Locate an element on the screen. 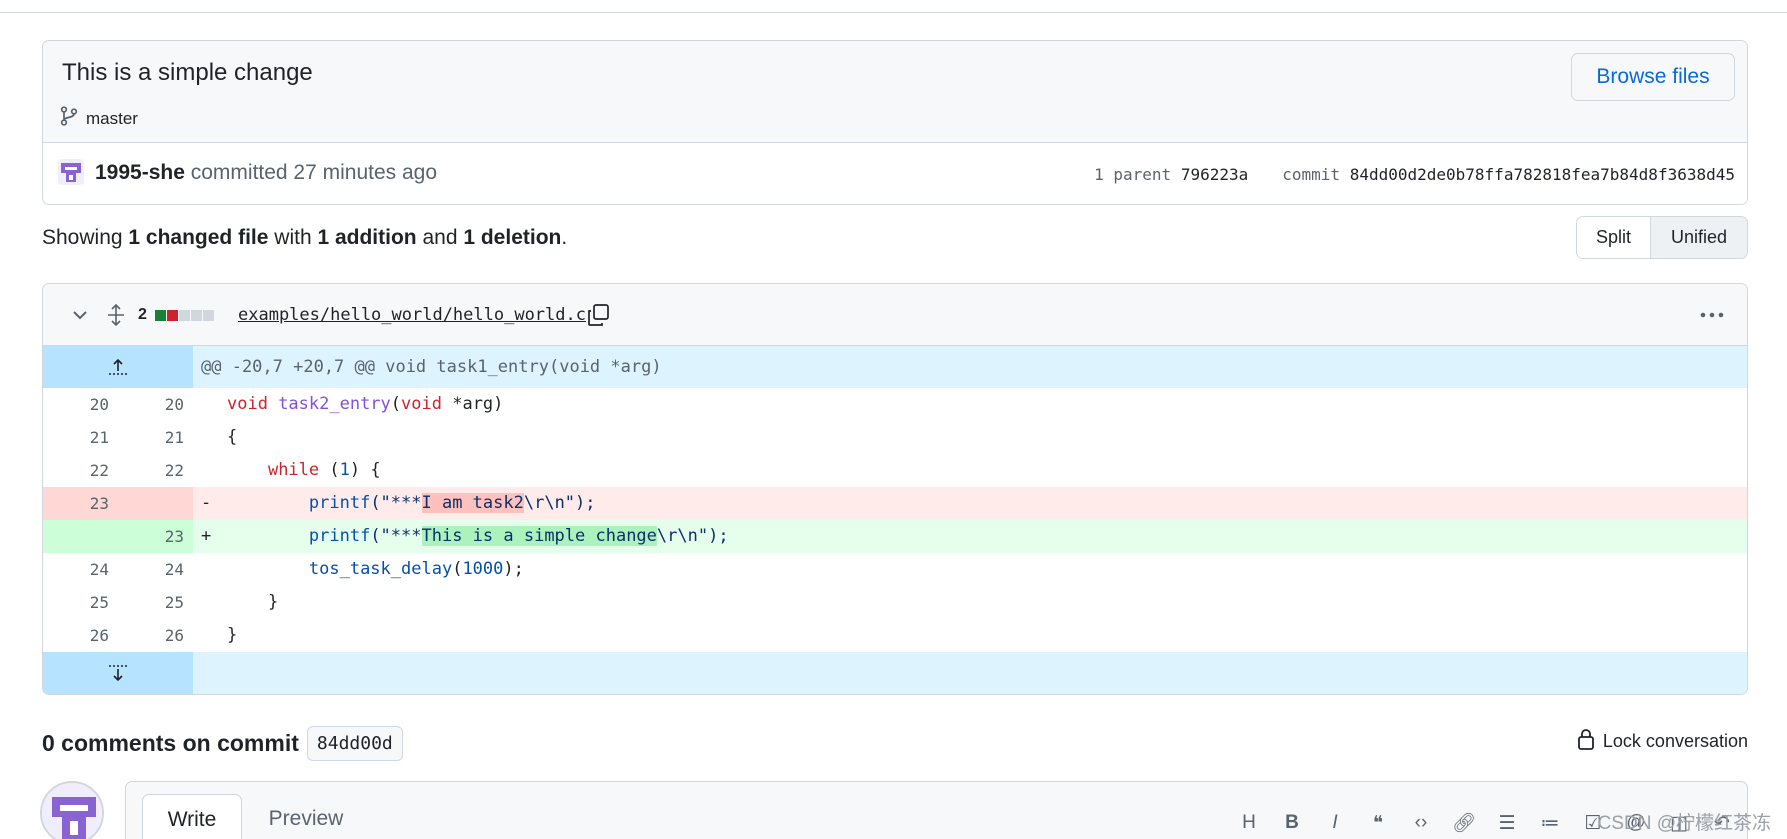 This screenshot has height=839, width=1787. code-token: *arg) is located at coordinates (472, 404).